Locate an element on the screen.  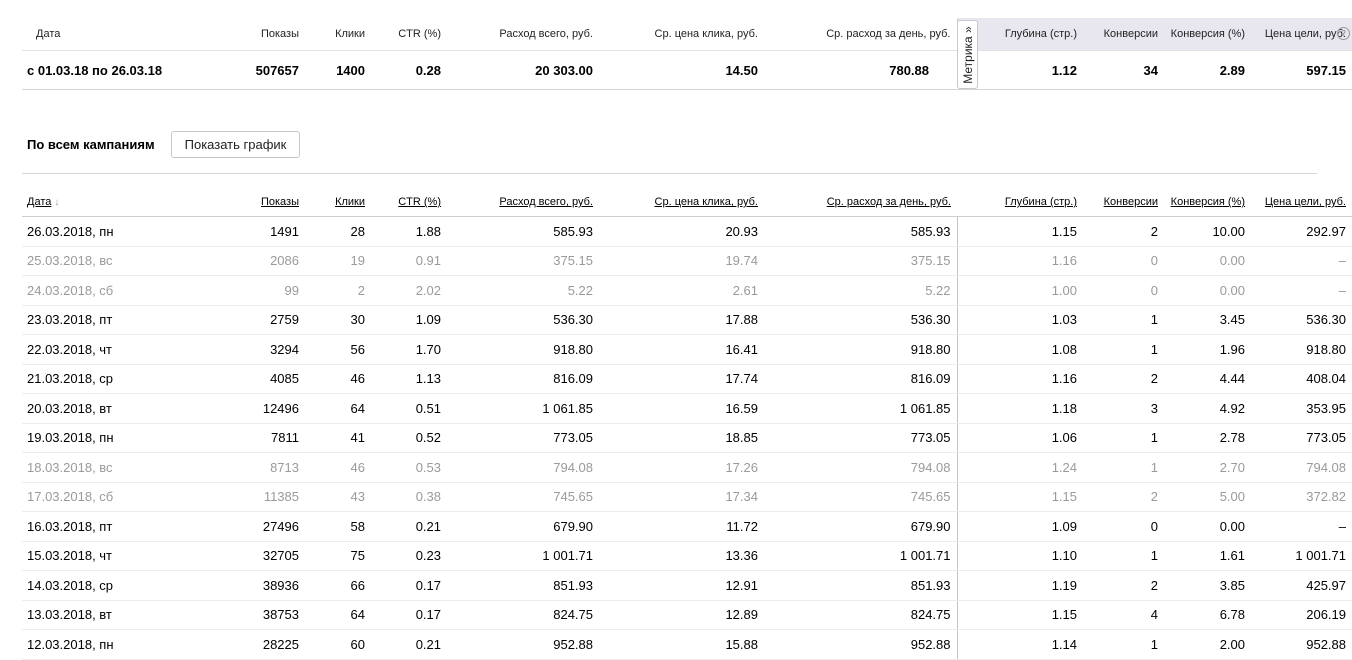
cell-avg-daily-spend: 375.15 is located at coordinates (861, 261).